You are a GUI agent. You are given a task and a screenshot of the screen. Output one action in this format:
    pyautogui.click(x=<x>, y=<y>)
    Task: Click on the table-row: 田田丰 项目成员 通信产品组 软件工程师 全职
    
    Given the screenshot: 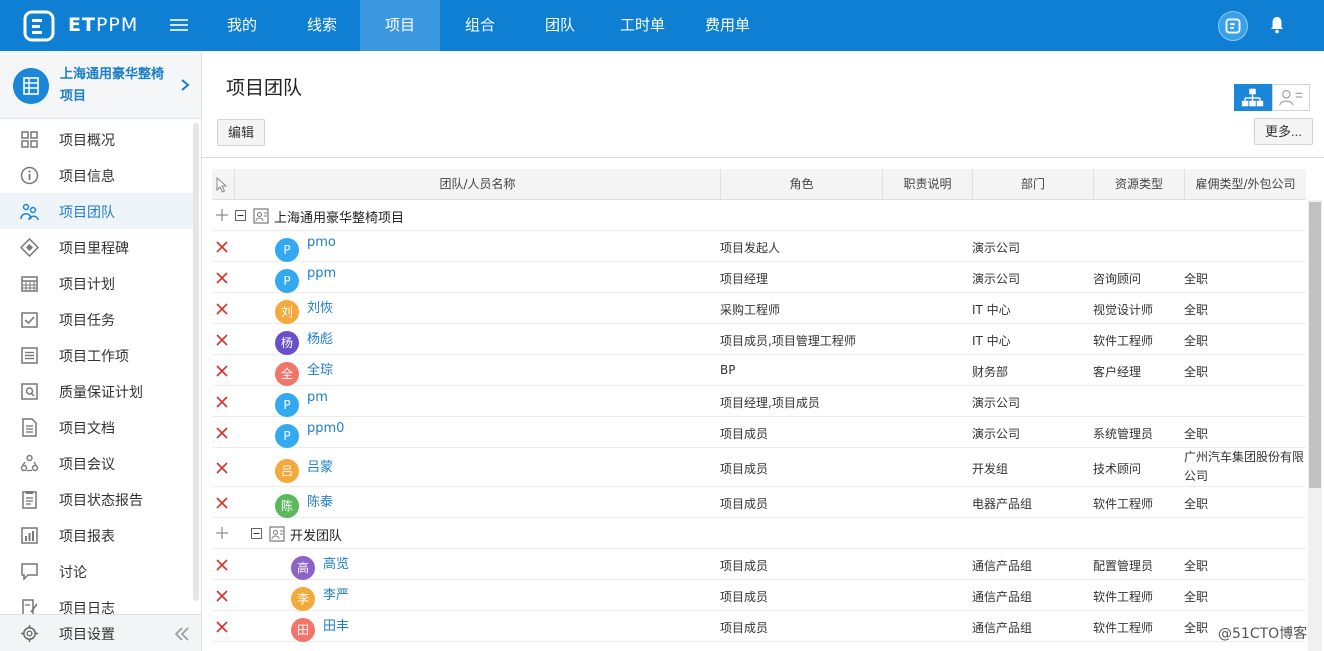 What is the action you would take?
    pyautogui.click(x=759, y=626)
    